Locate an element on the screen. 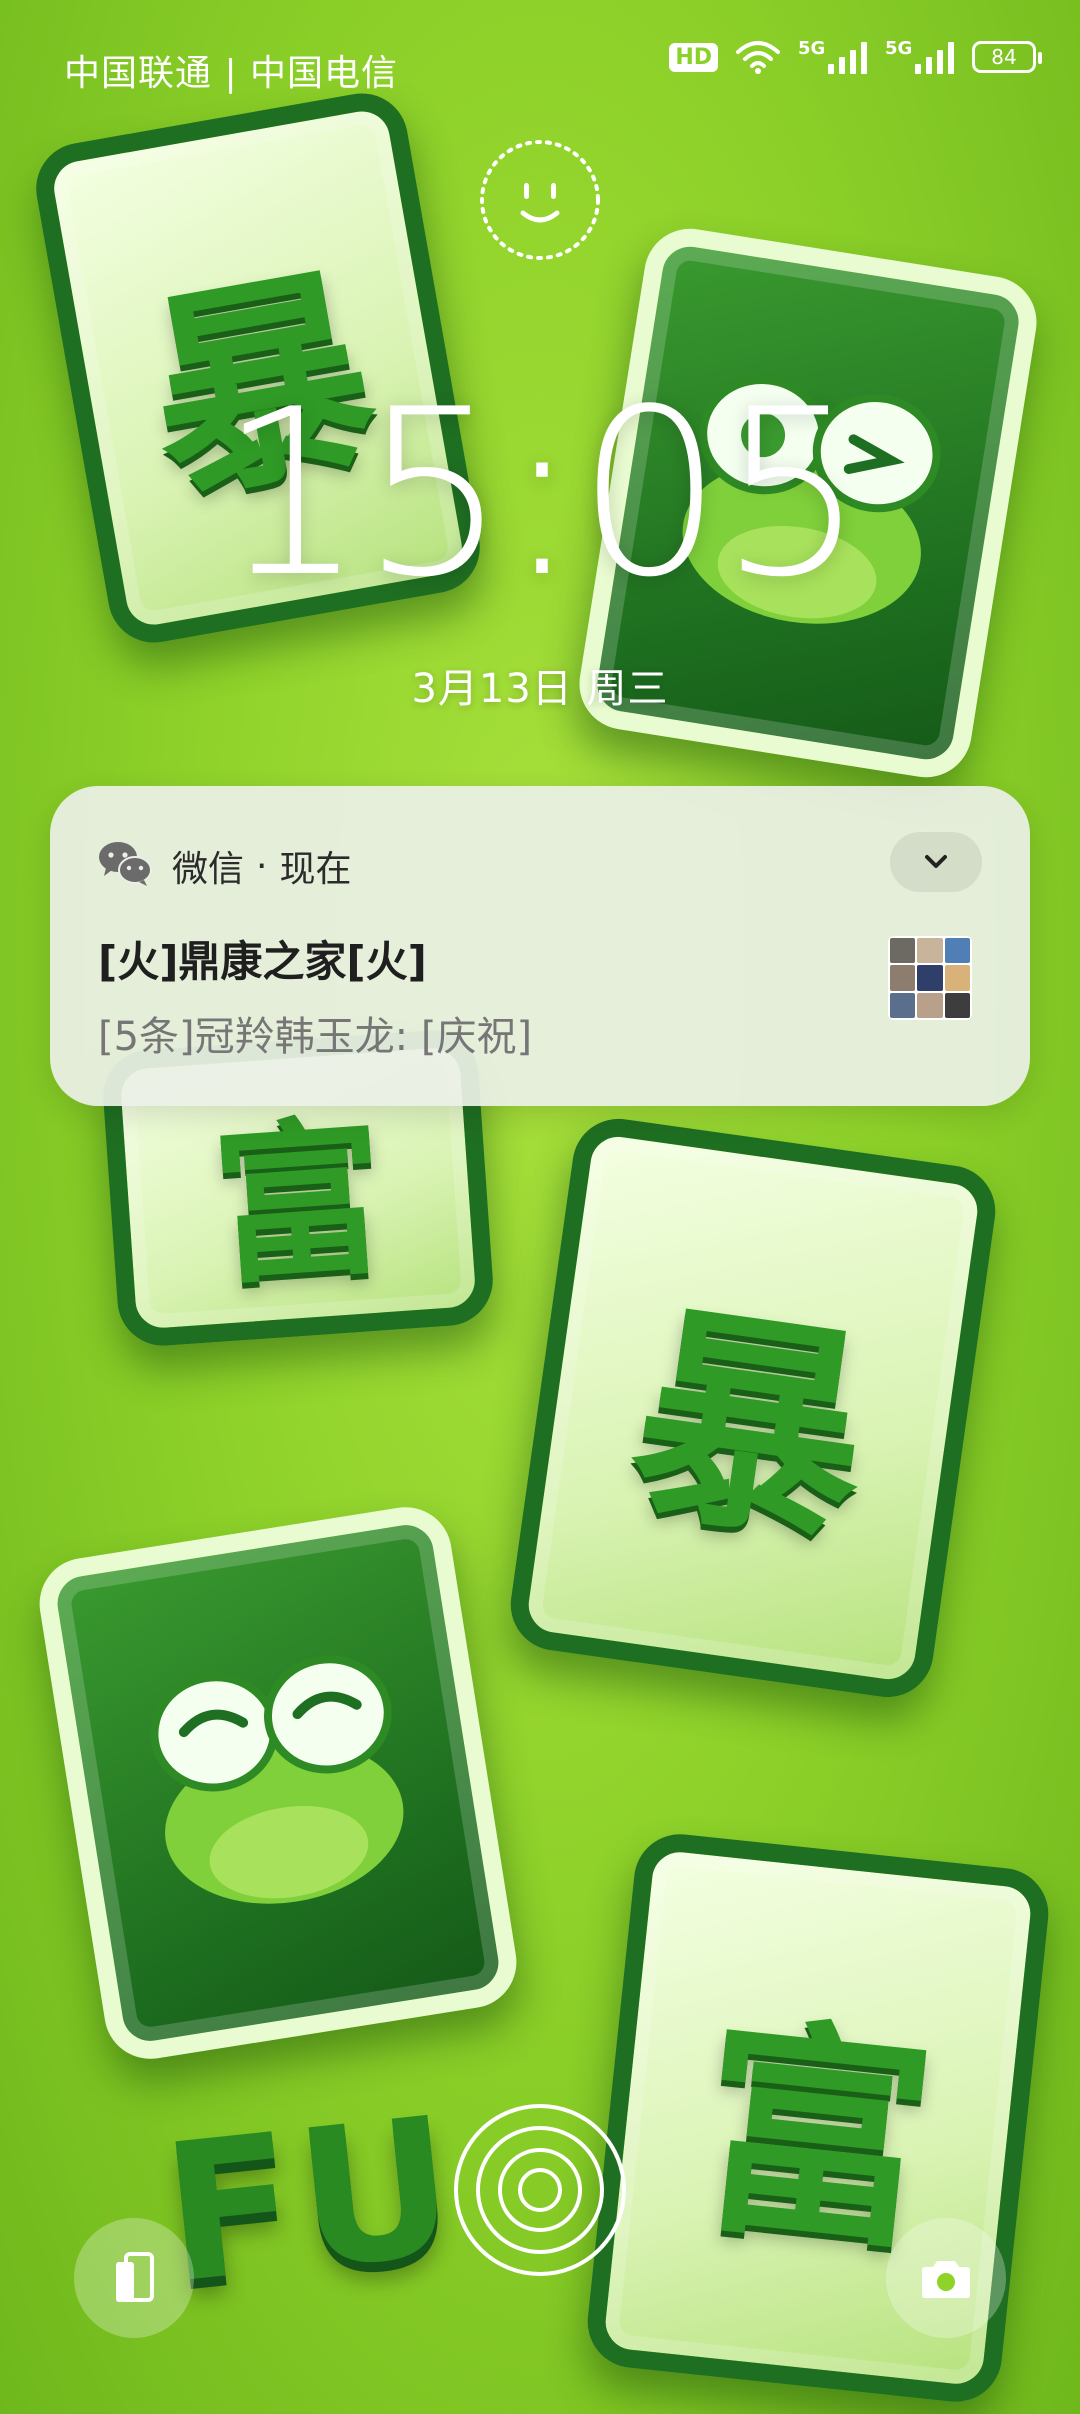 This screenshot has width=1080, height=2414. lockscreen-clock: 15:05 is located at coordinates (542, 494).